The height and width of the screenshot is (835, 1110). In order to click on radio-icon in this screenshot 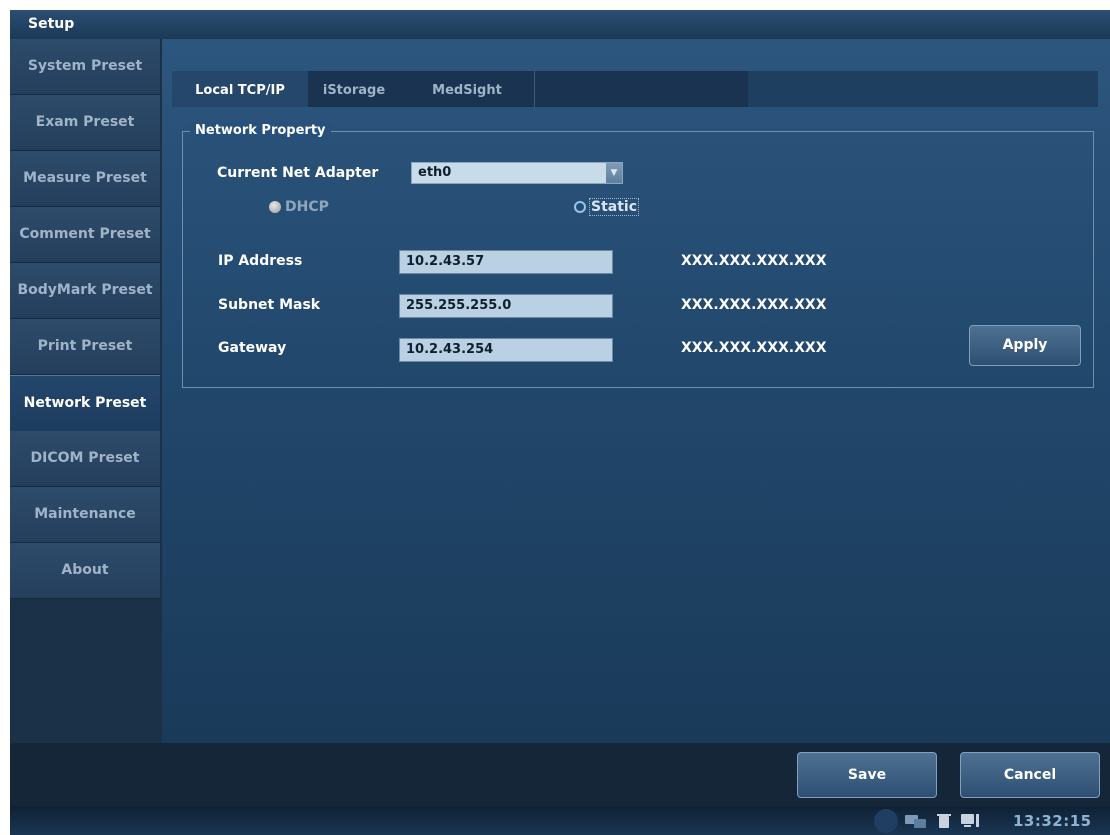, I will do `click(275, 207)`.